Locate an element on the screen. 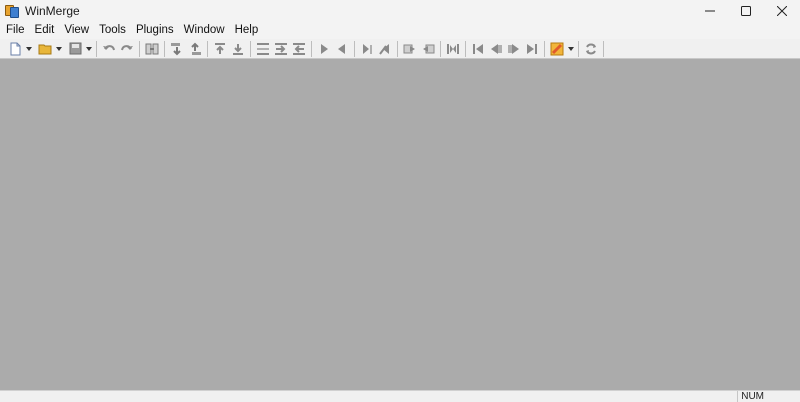 The image size is (800, 402). redo-icon is located at coordinates (127, 47).